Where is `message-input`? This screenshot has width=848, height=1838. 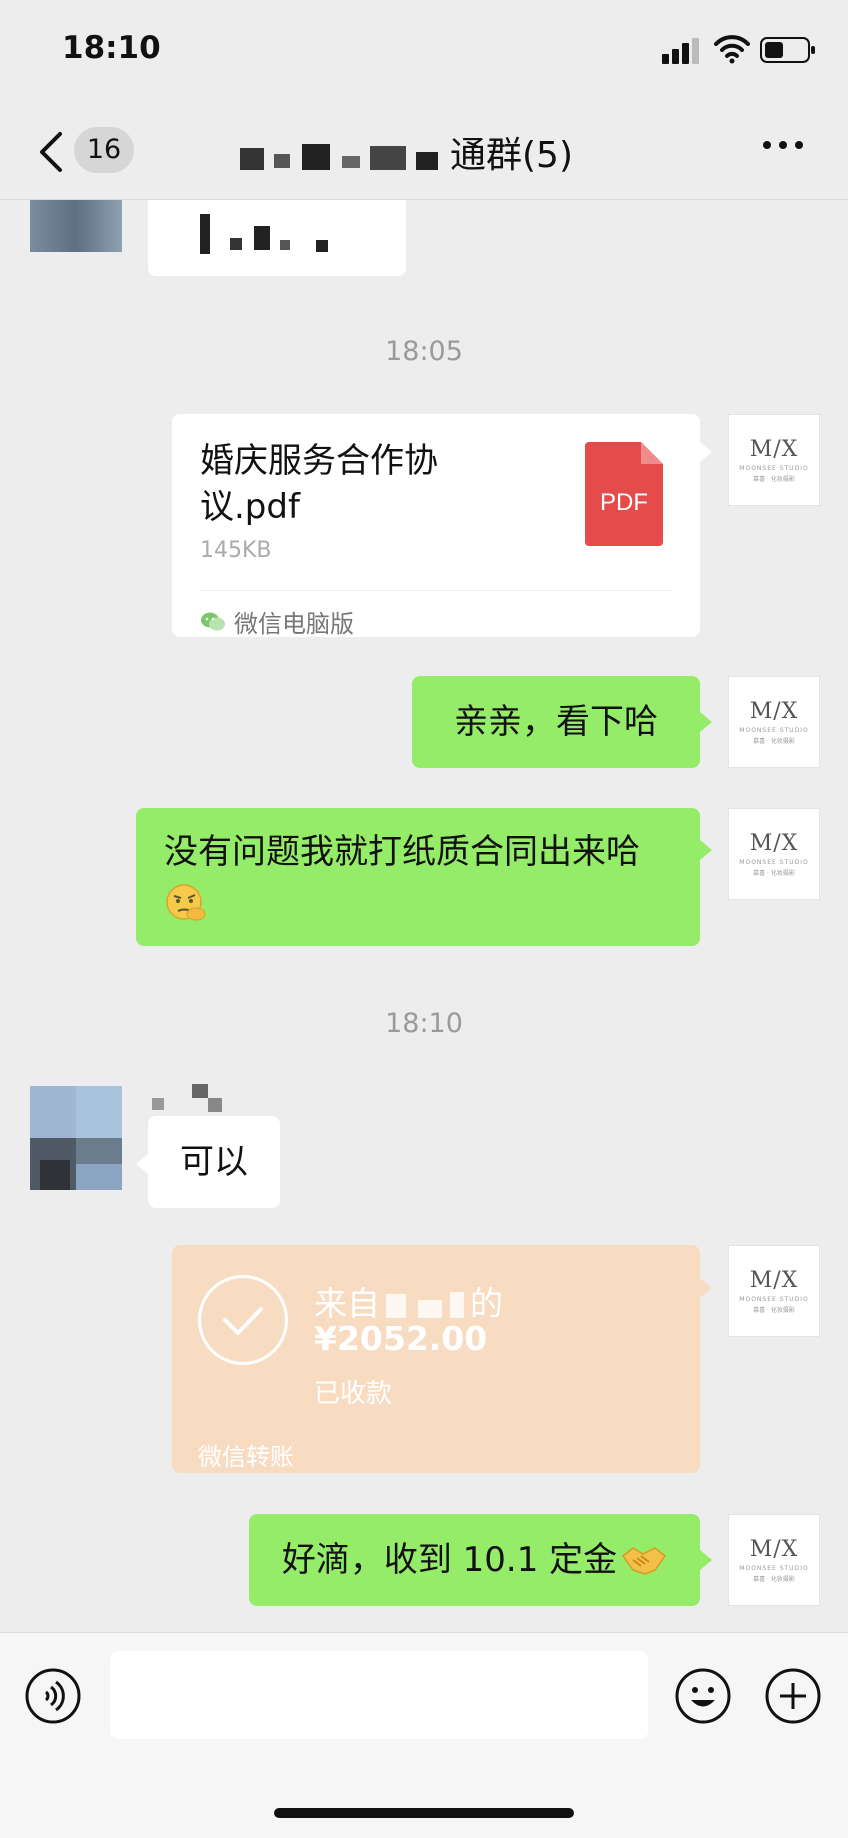
message-input is located at coordinates (379, 1695).